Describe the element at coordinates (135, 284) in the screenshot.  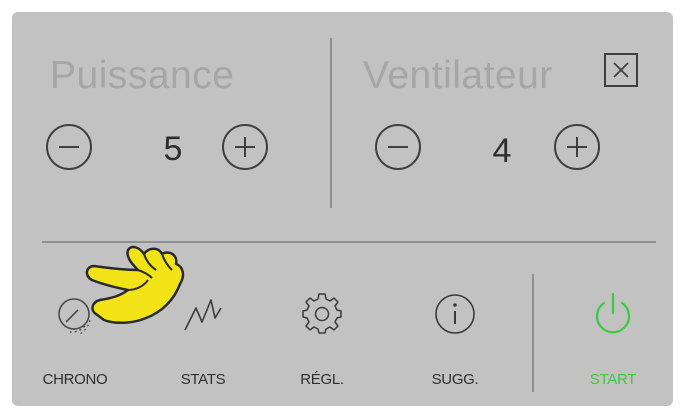
I see `pointing-hand-icon` at that location.